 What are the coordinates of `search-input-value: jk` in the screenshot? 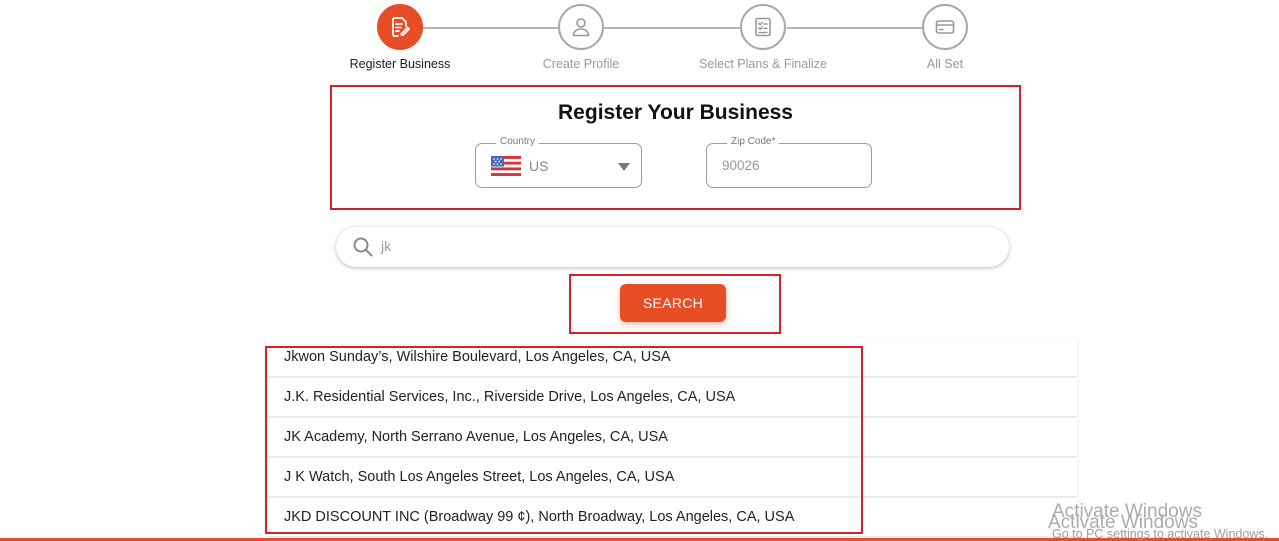 It's located at (386, 246).